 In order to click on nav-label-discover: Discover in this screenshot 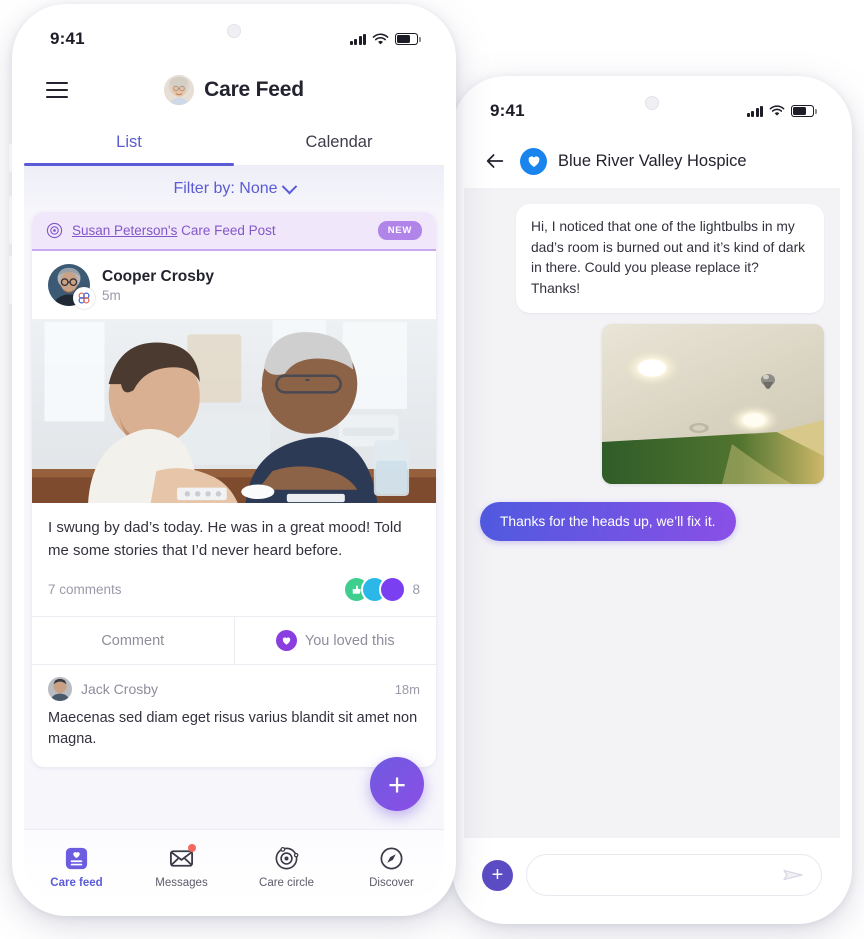, I will do `click(391, 883)`.